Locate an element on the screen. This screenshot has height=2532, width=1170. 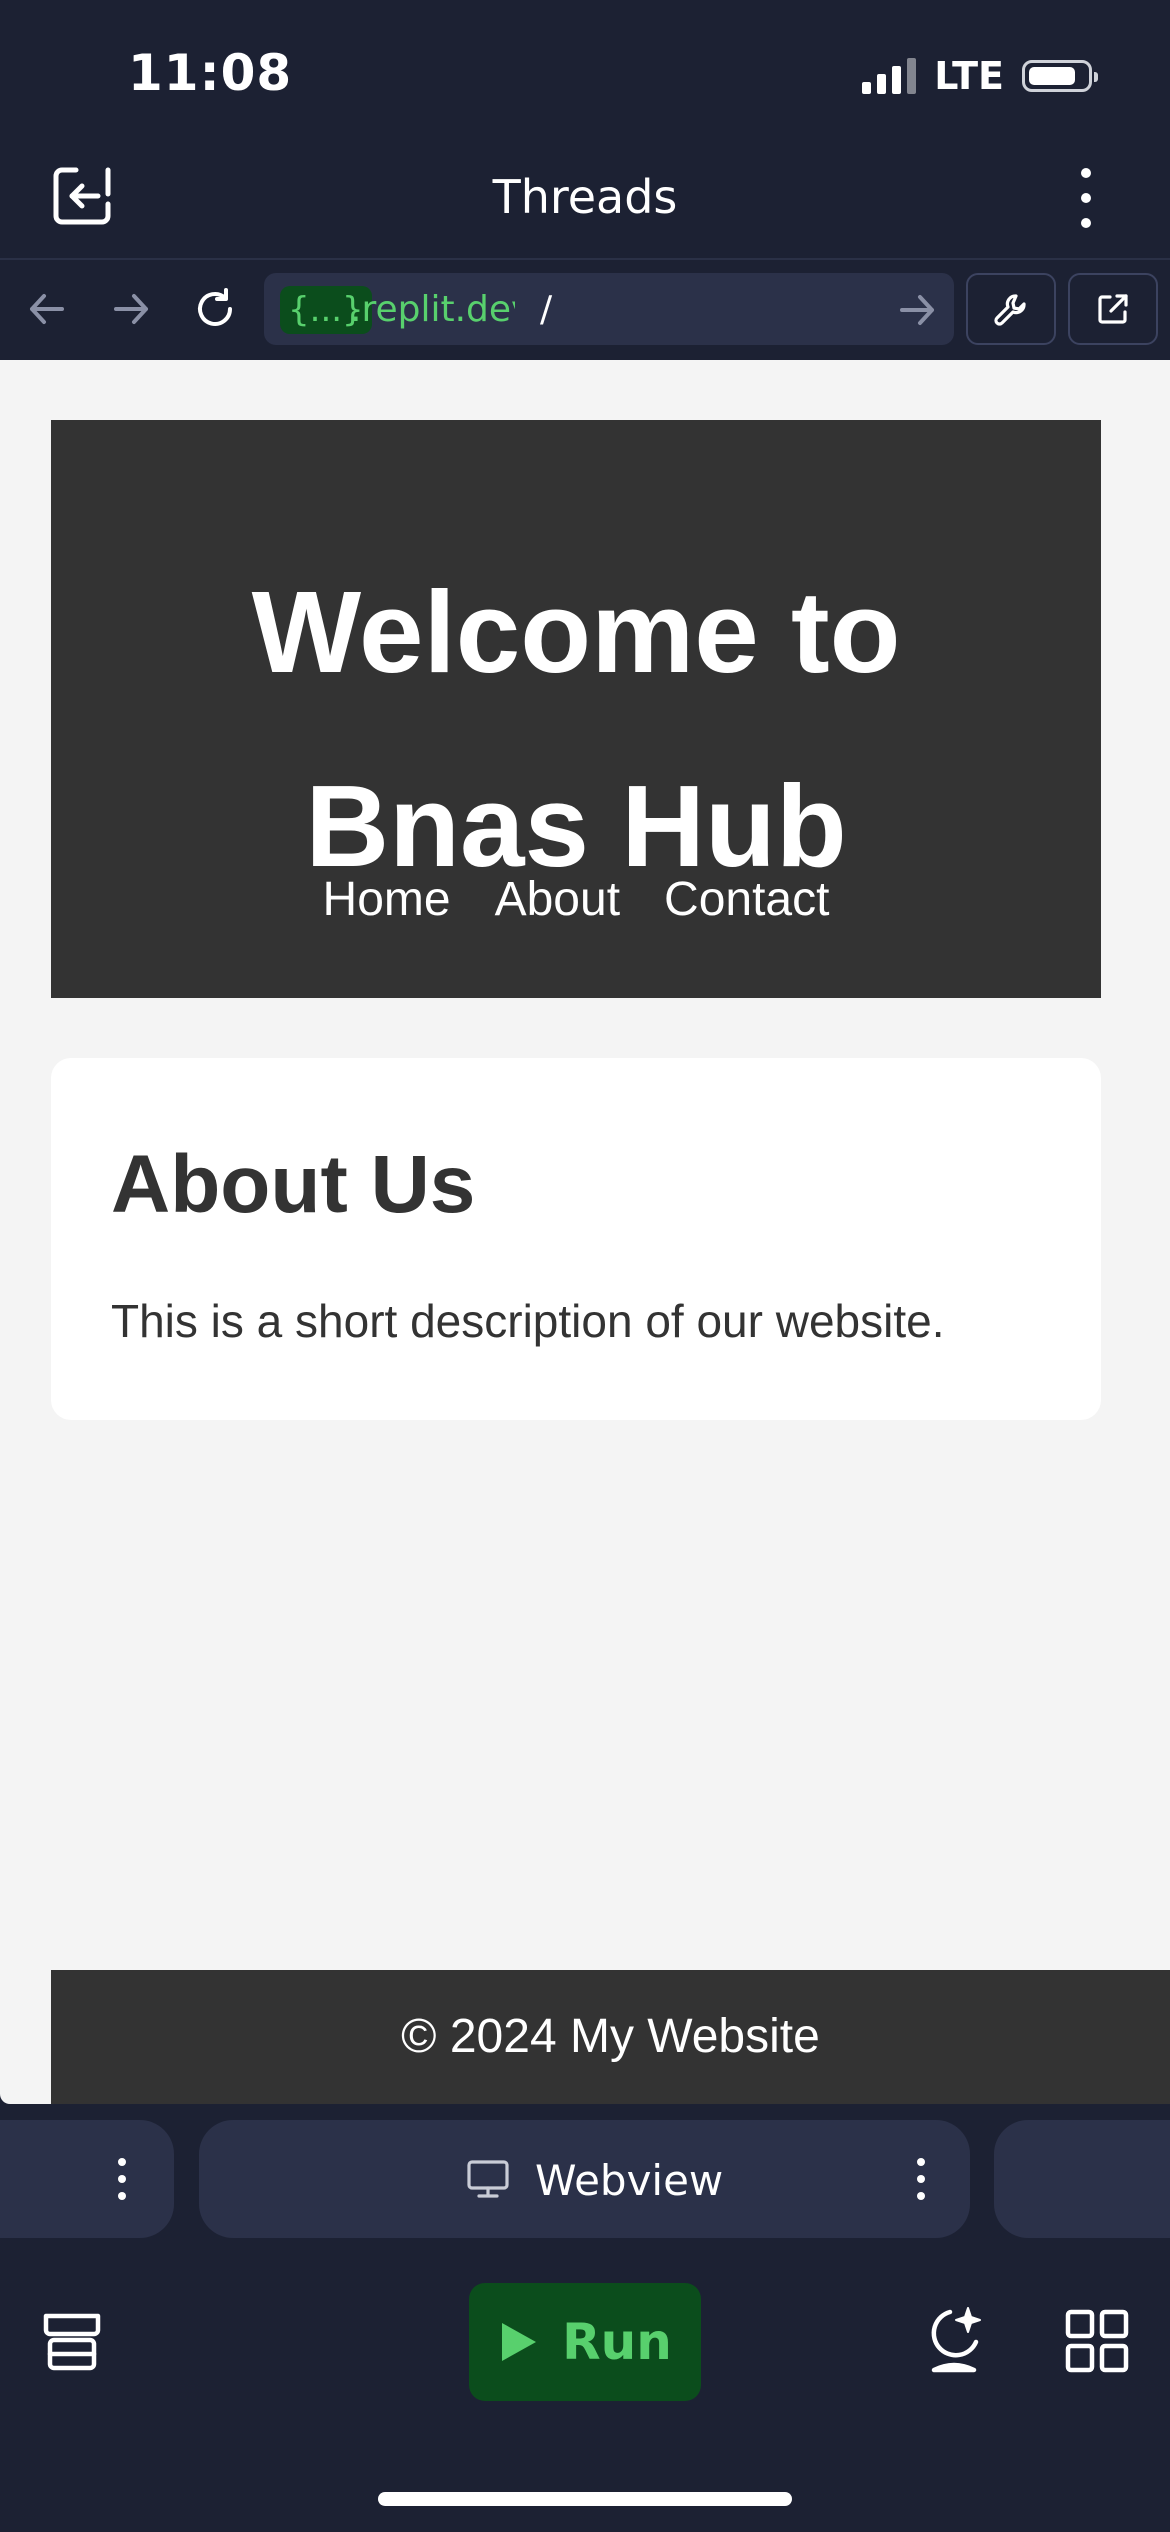
page-title: Threads is located at coordinates (585, 197).